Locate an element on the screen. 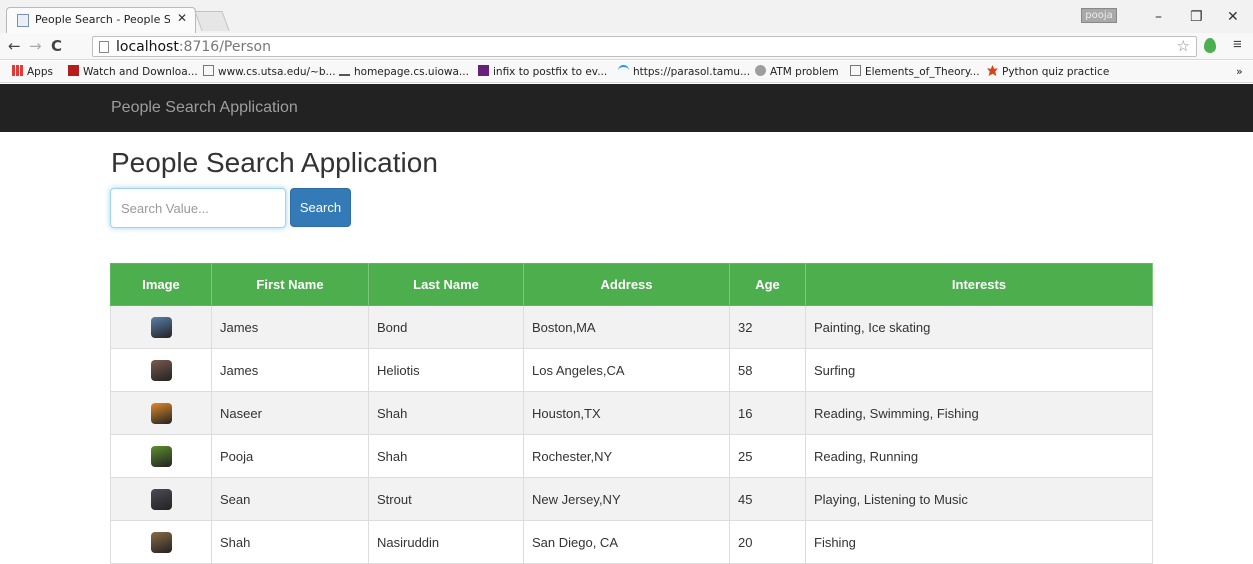 Image resolution: width=1253 pixels, height=564 pixels. lion-thumb is located at coordinates (161, 542).